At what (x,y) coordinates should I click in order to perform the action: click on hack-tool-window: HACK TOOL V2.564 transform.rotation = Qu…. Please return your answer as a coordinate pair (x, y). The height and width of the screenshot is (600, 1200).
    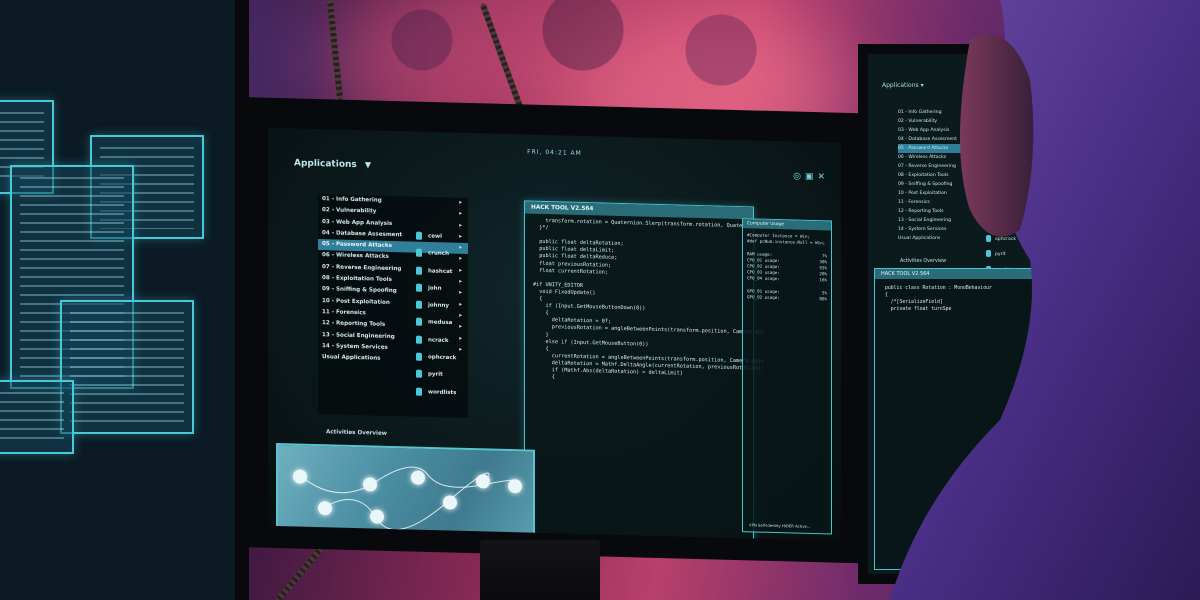
    Looking at the image, I should click on (652, 370).